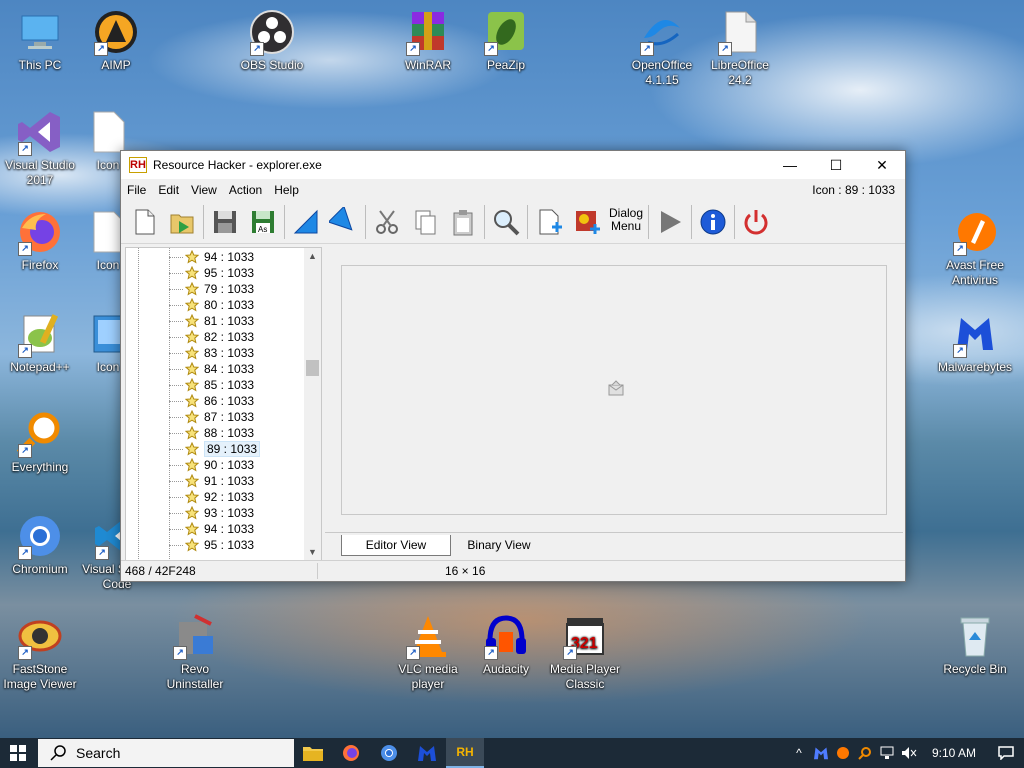 The height and width of the screenshot is (768, 1024). I want to click on run-script-button, so click(670, 222).